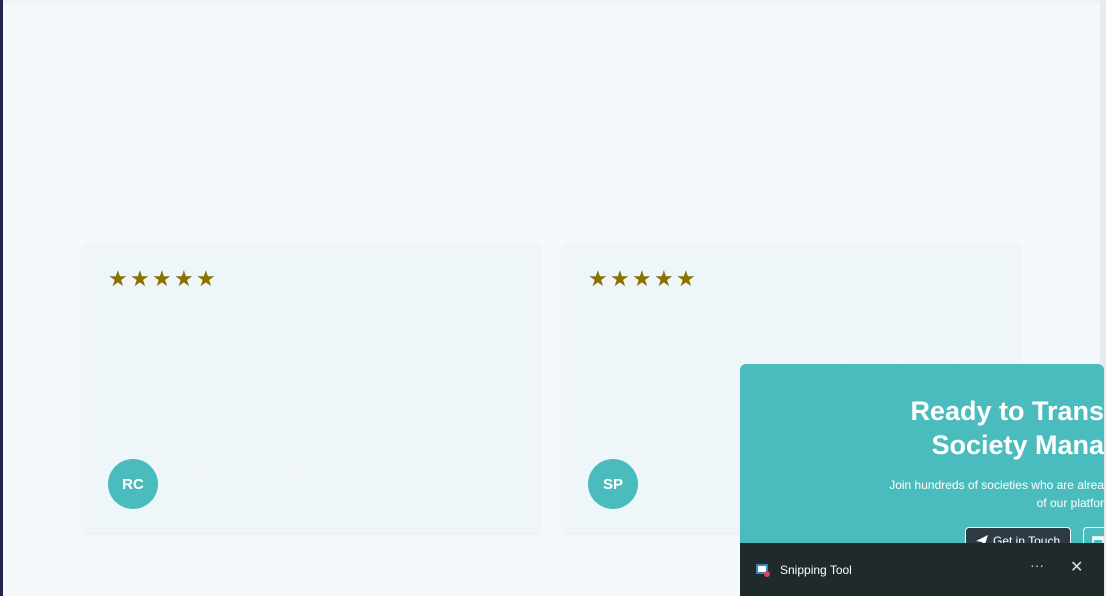 The width and height of the screenshot is (1106, 596). Describe the element at coordinates (133, 484) in the screenshot. I see `avatar: RC` at that location.